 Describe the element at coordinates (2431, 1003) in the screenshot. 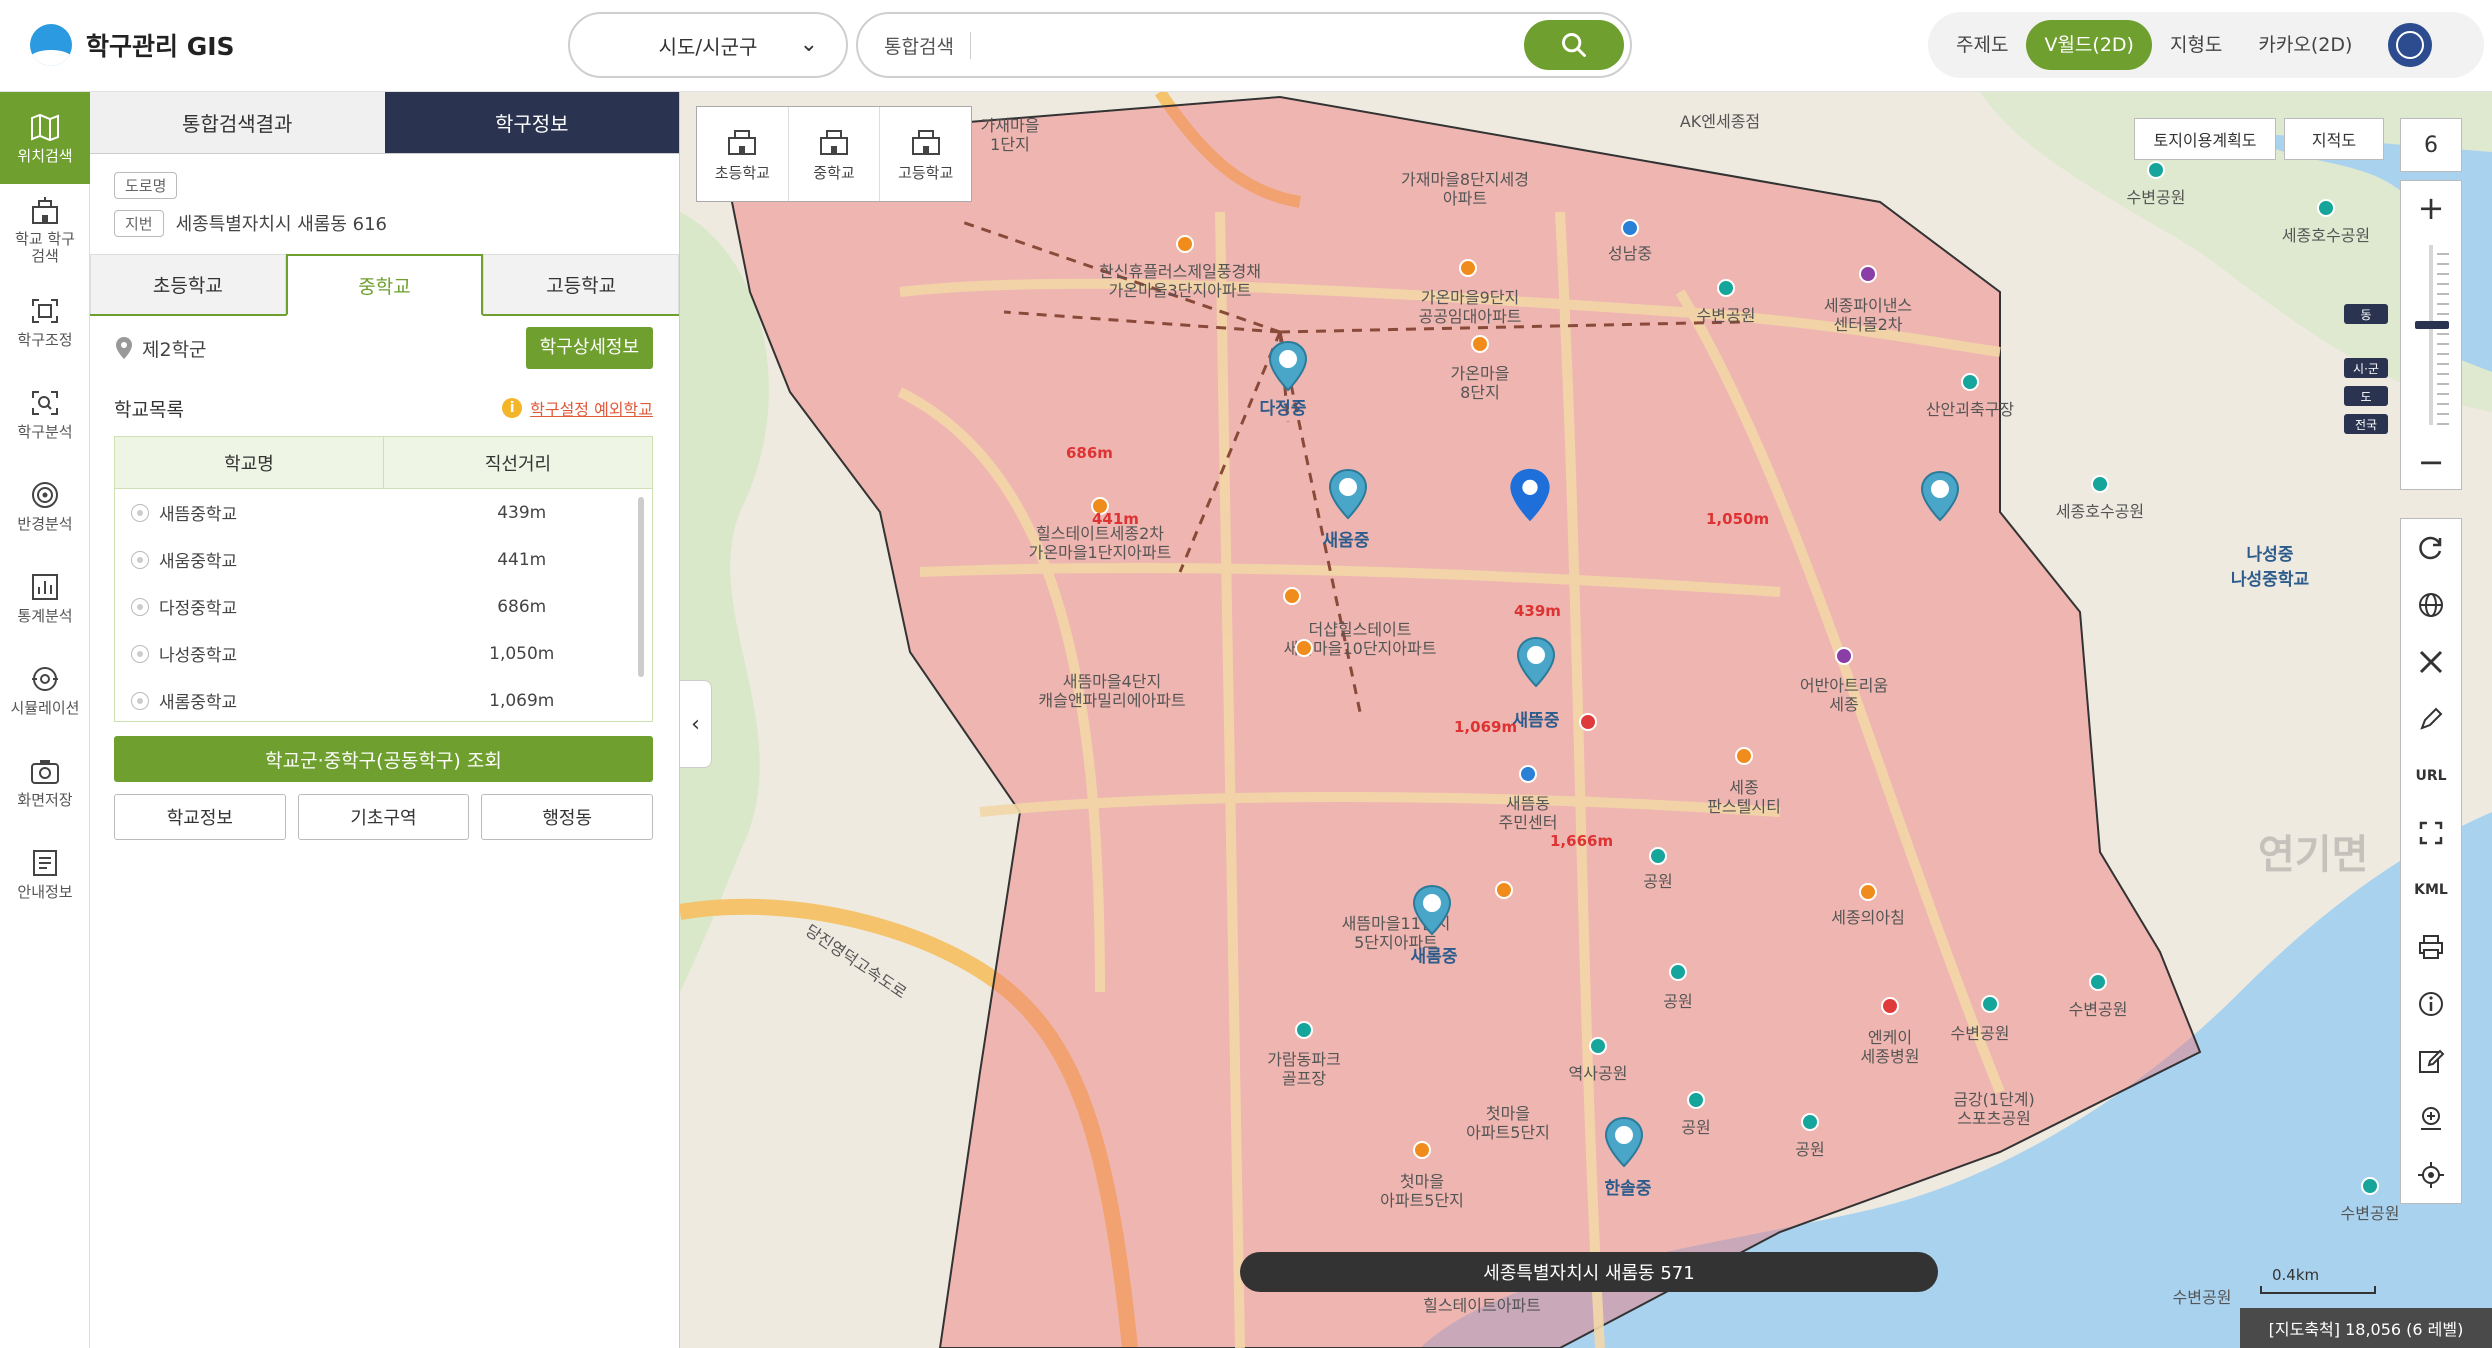

I see `info-button` at that location.